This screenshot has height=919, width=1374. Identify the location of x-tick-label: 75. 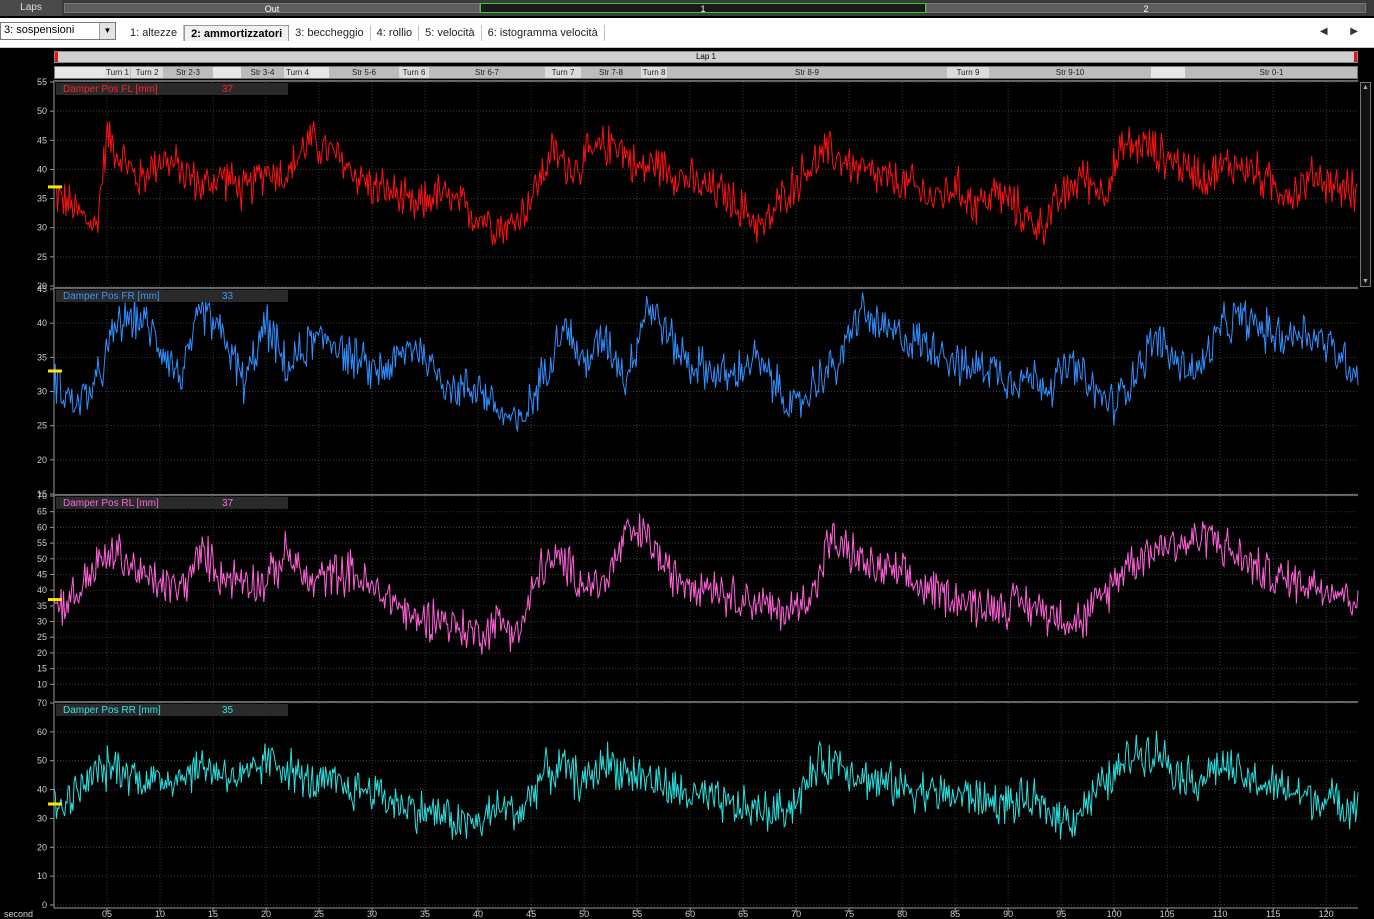
(849, 914).